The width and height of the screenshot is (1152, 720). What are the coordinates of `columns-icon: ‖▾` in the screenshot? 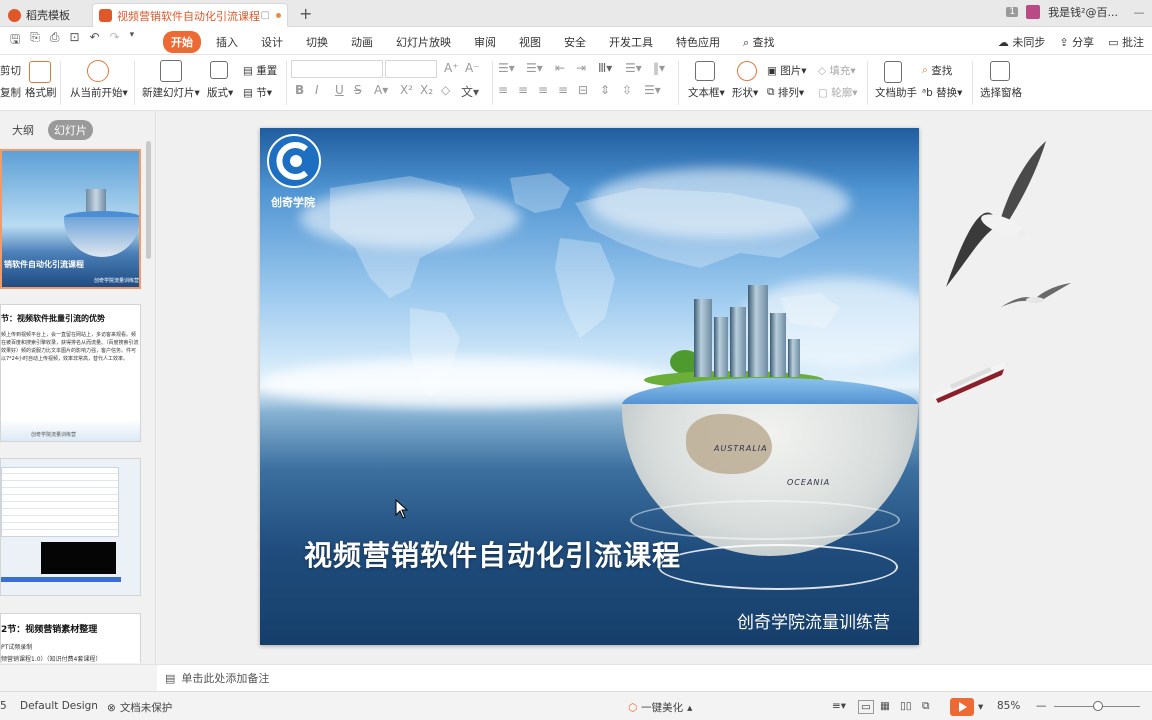 It's located at (659, 68).